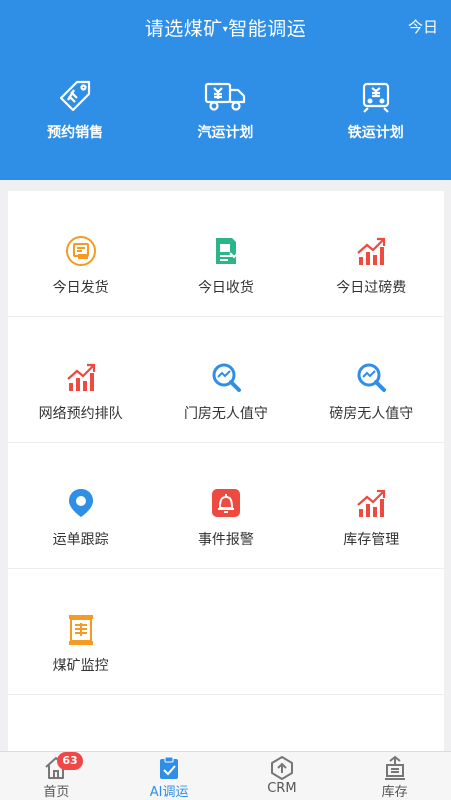 The height and width of the screenshot is (800, 451). What do you see at coordinates (225, 133) in the screenshot?
I see `quick-action-label: 汽运计划` at bounding box center [225, 133].